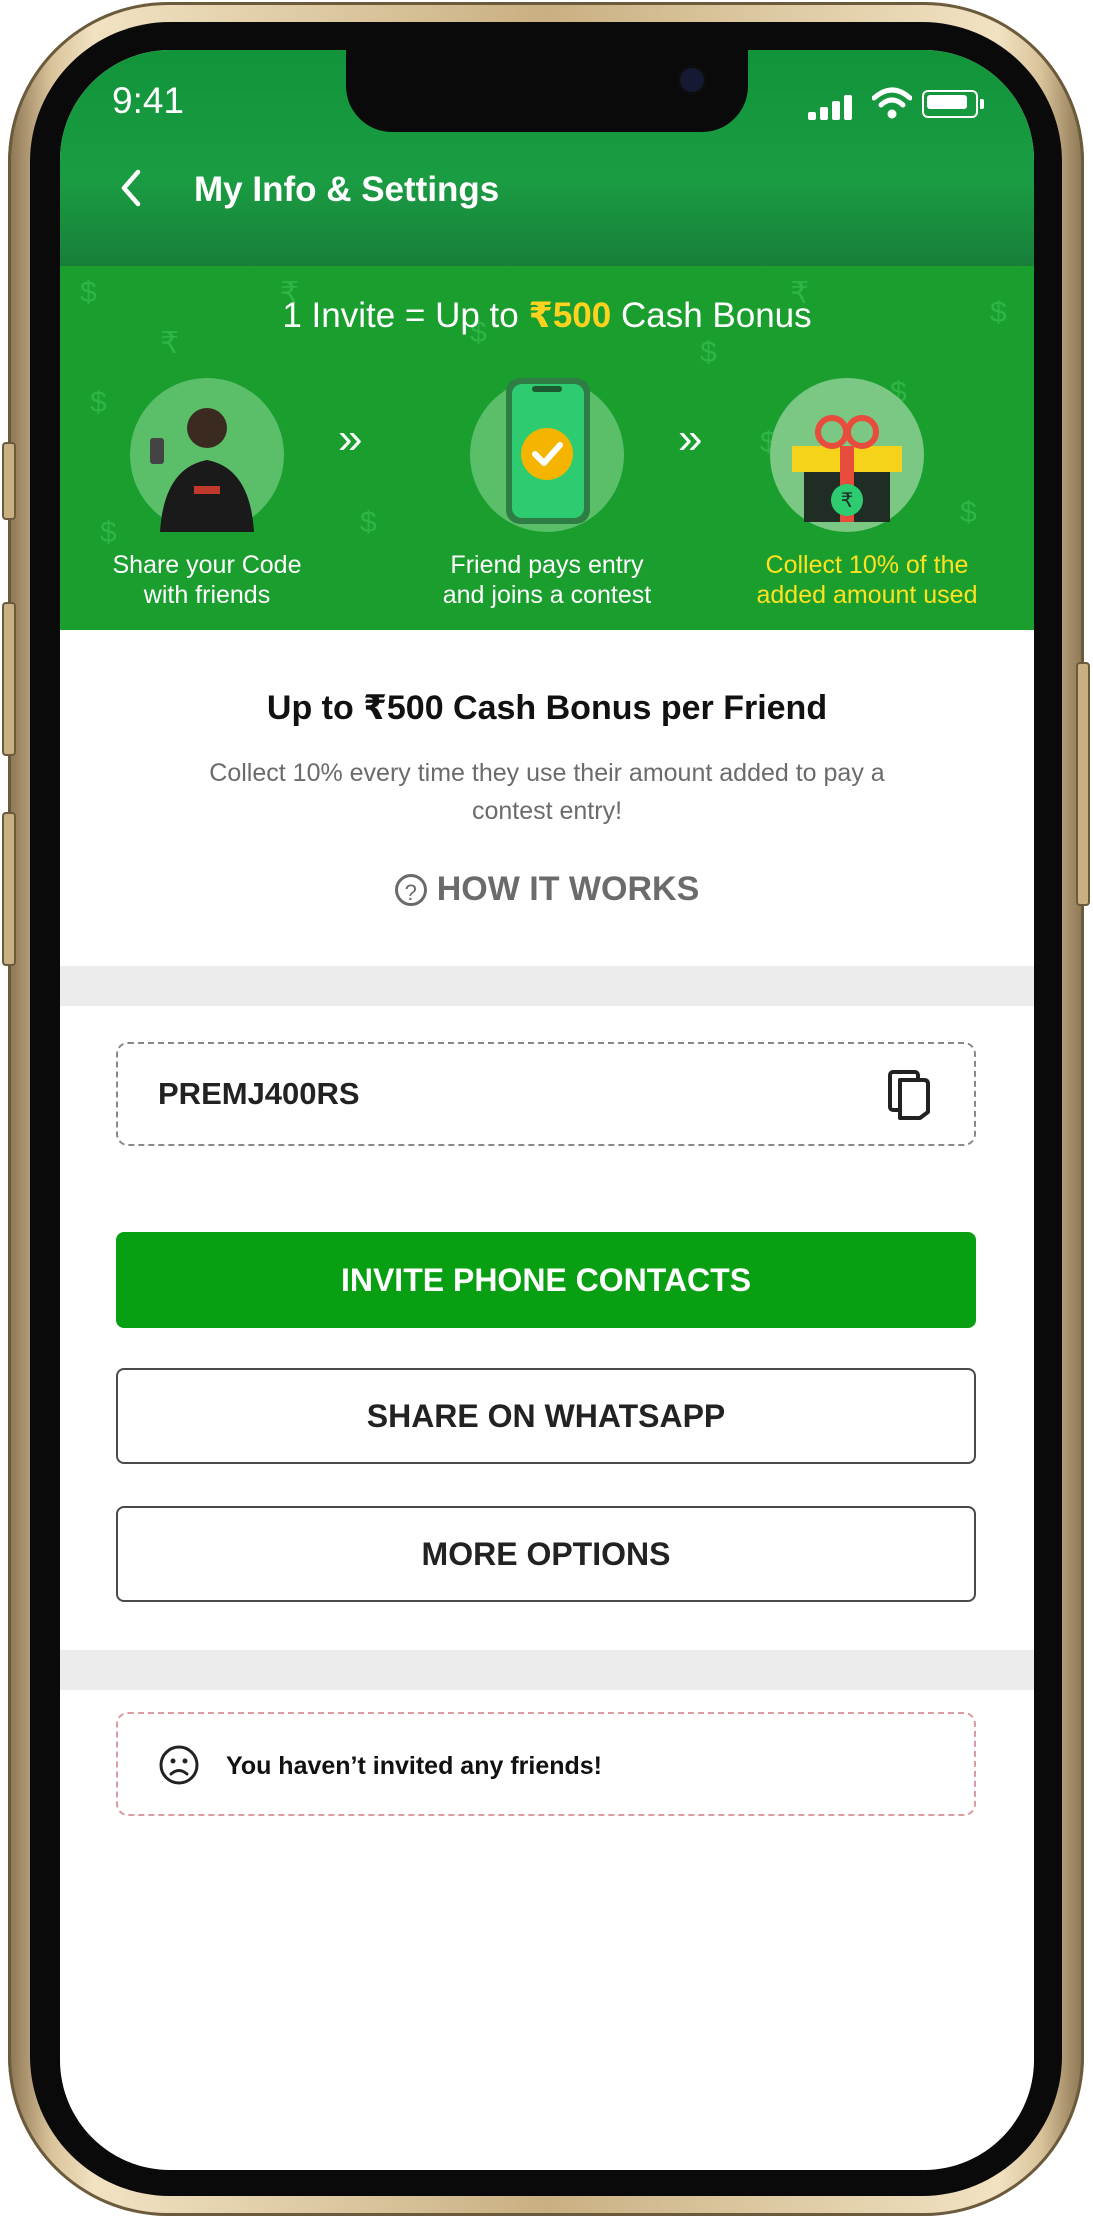  What do you see at coordinates (711, 315) in the screenshot?
I see `banner-title-suffix: Cash Bonus` at bounding box center [711, 315].